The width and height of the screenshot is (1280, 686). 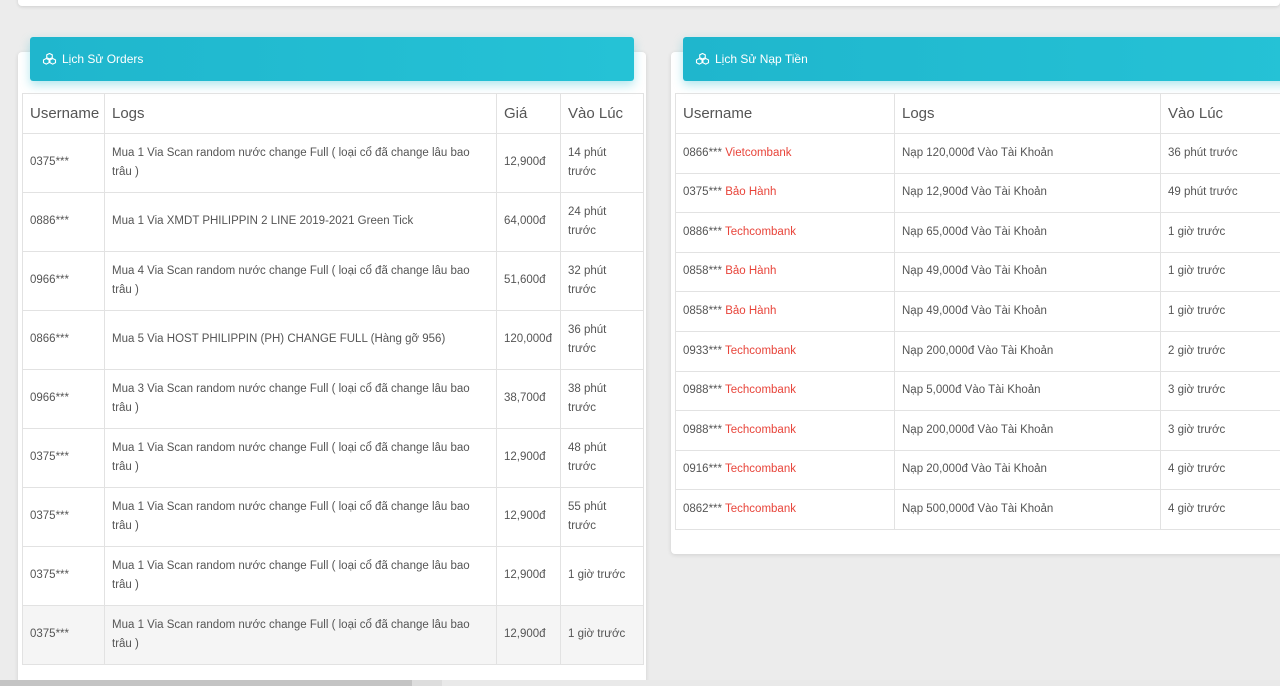 I want to click on deposit-bank: Vietcombank, so click(x=758, y=152).